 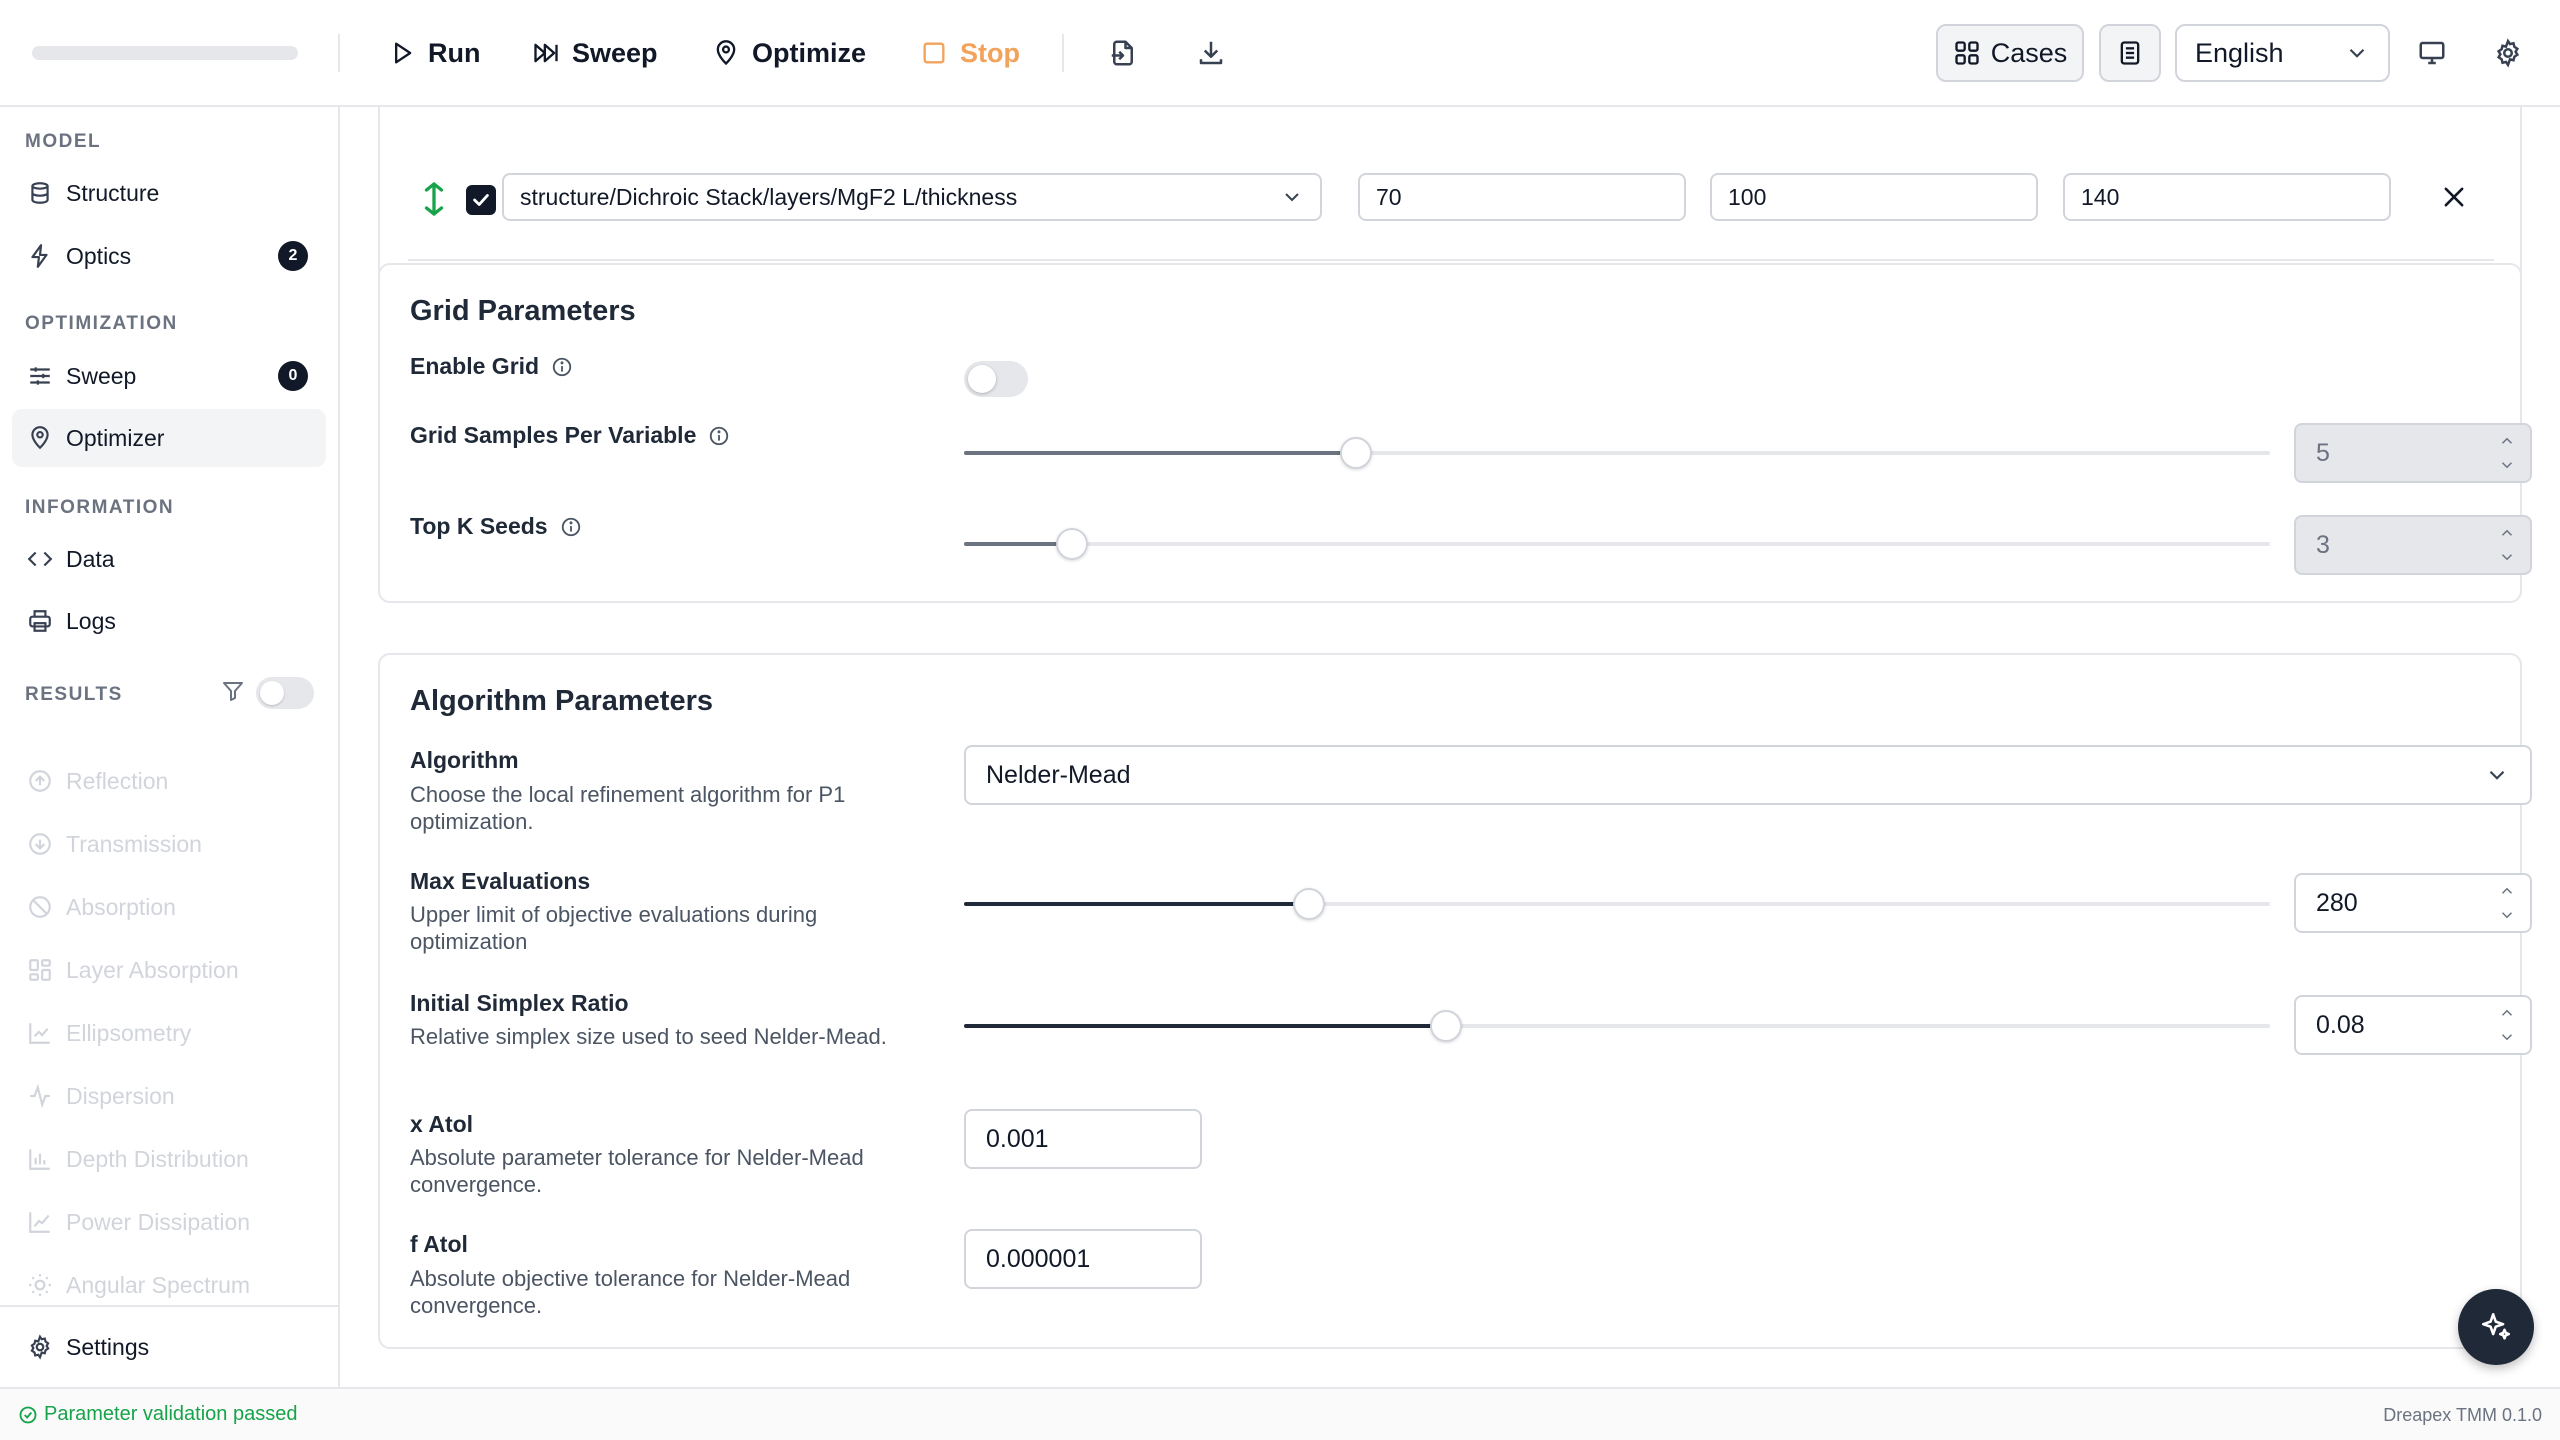 I want to click on map-pin-icon, so click(x=40, y=438).